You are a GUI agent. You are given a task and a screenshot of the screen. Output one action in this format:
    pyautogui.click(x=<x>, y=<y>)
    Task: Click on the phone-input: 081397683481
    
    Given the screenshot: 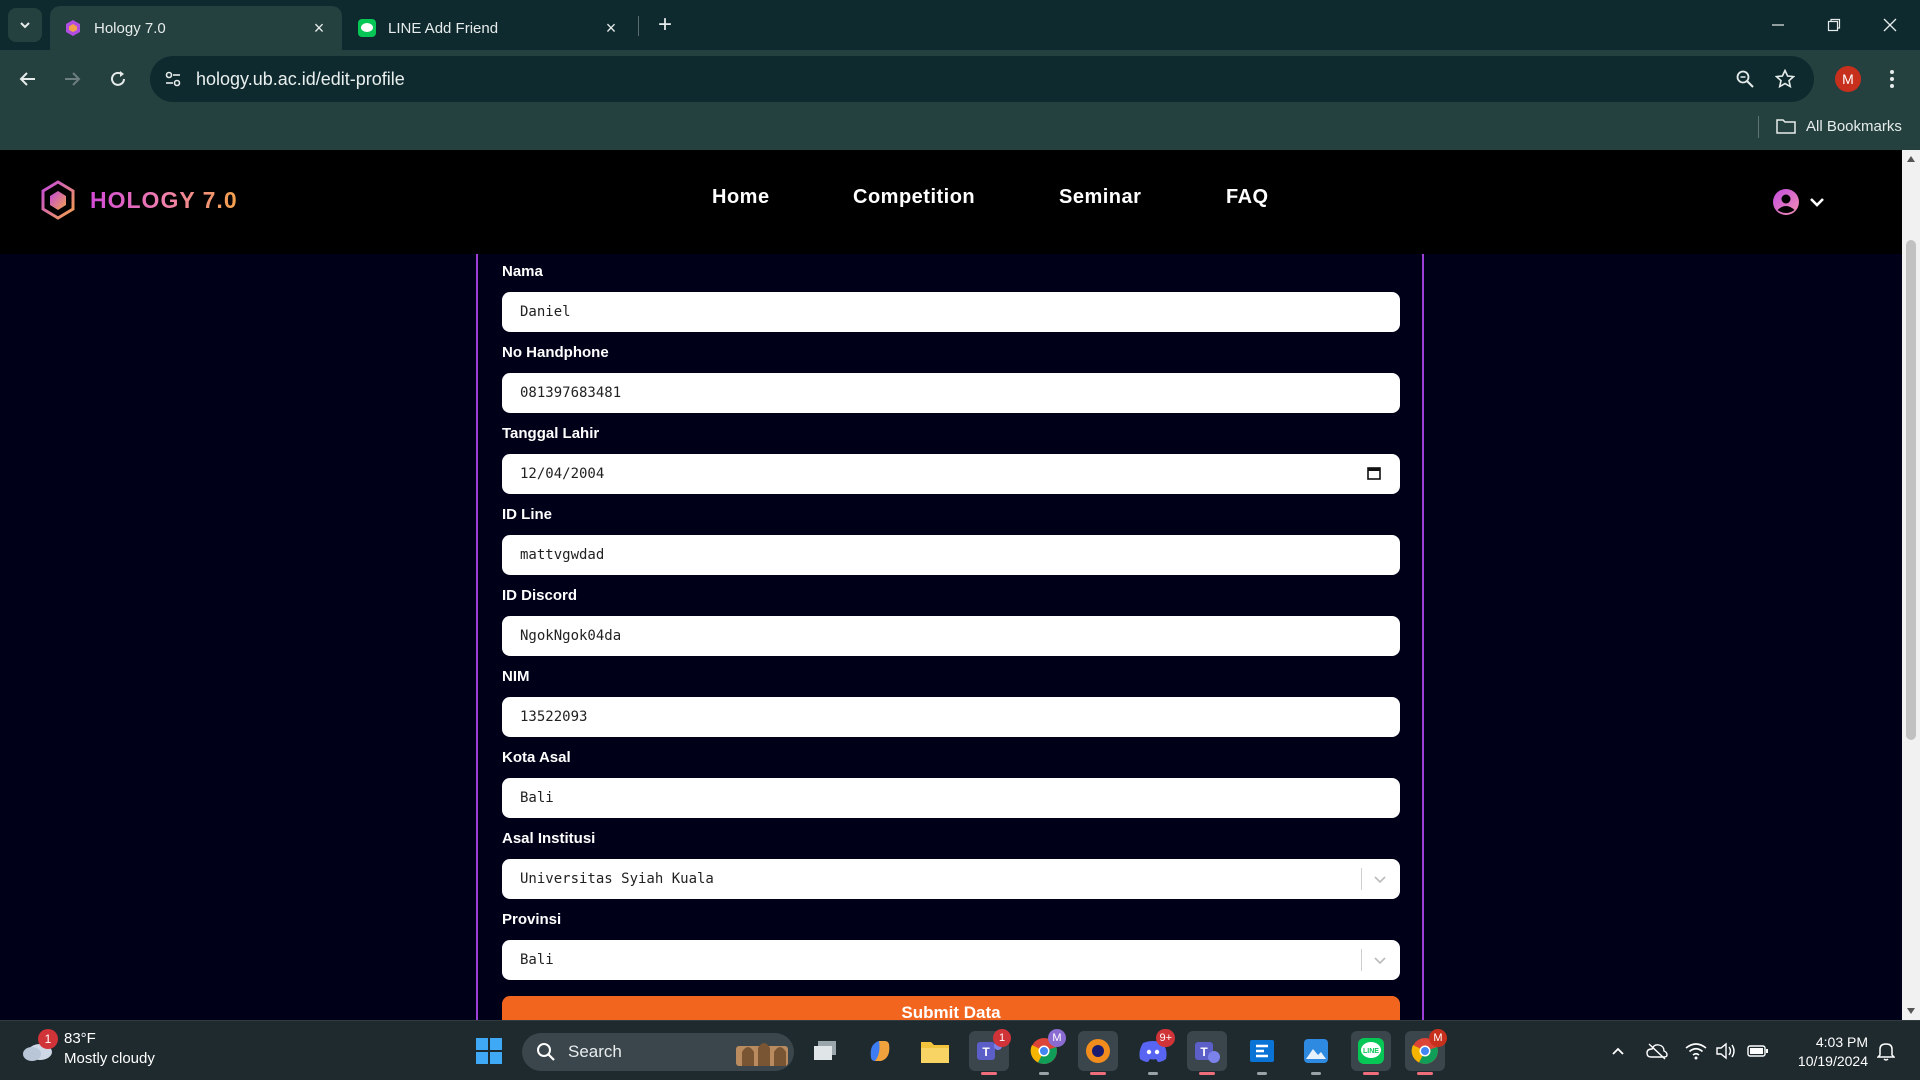 What is the action you would take?
    pyautogui.click(x=951, y=393)
    